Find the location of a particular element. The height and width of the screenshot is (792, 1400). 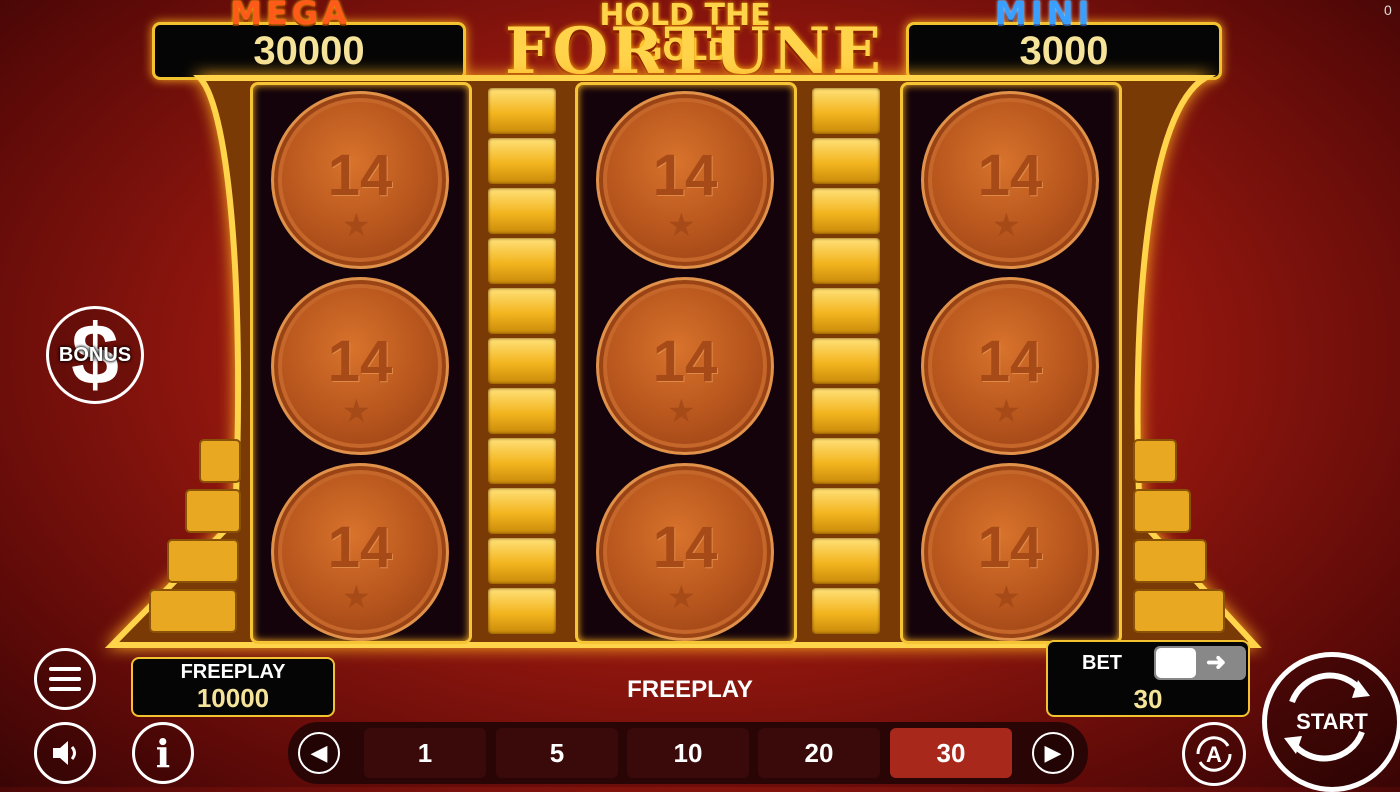

balance-value: 10000 is located at coordinates (233, 698).